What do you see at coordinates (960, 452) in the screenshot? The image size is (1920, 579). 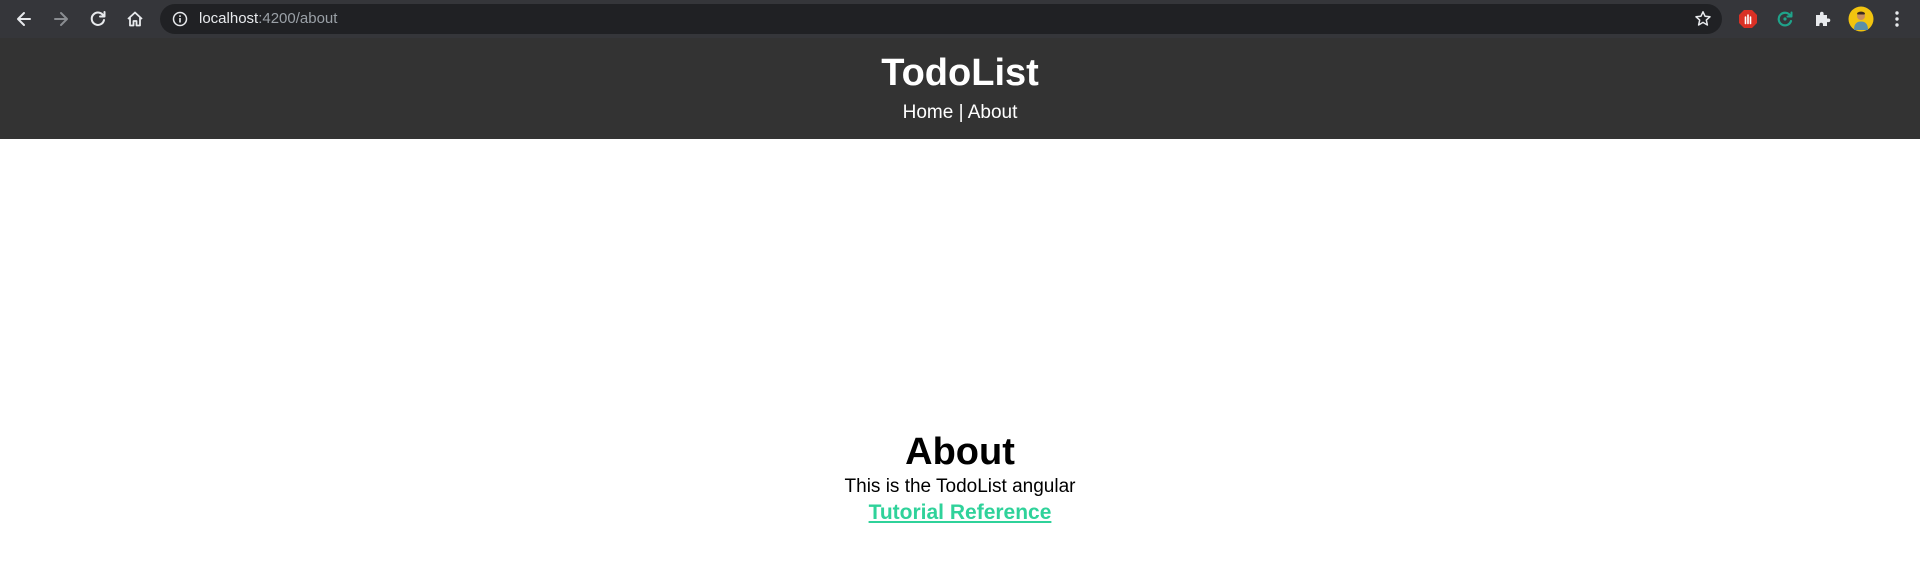 I see `page-title: About` at bounding box center [960, 452].